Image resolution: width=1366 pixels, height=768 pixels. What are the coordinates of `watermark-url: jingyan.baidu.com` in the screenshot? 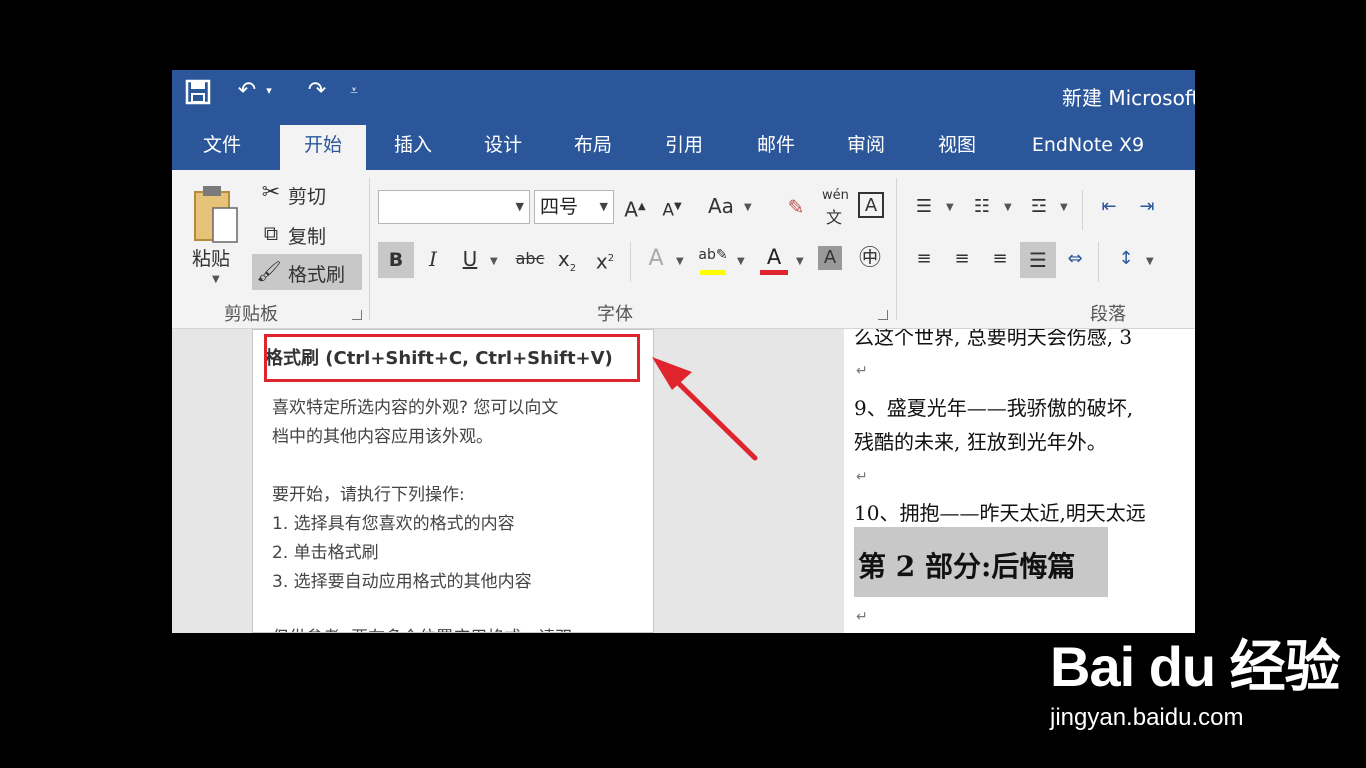 It's located at (1147, 717).